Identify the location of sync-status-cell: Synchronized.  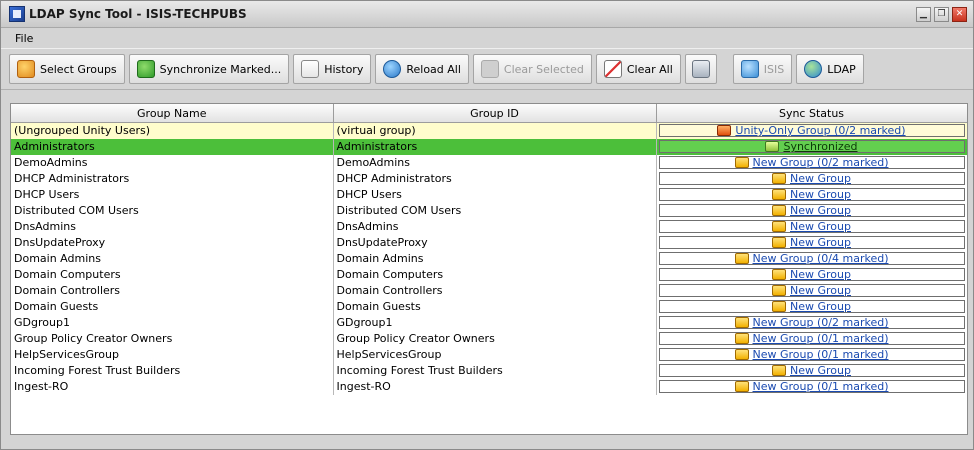
(811, 146).